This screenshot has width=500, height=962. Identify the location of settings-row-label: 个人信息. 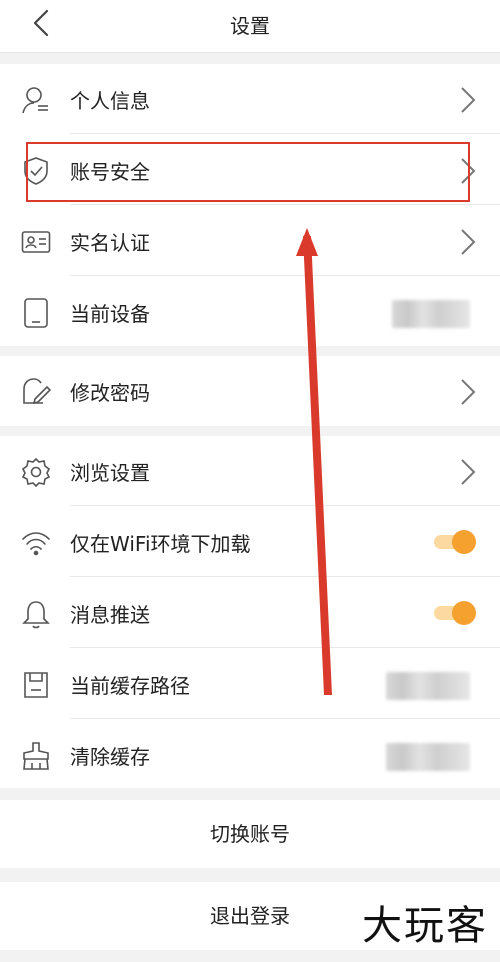
(110, 101).